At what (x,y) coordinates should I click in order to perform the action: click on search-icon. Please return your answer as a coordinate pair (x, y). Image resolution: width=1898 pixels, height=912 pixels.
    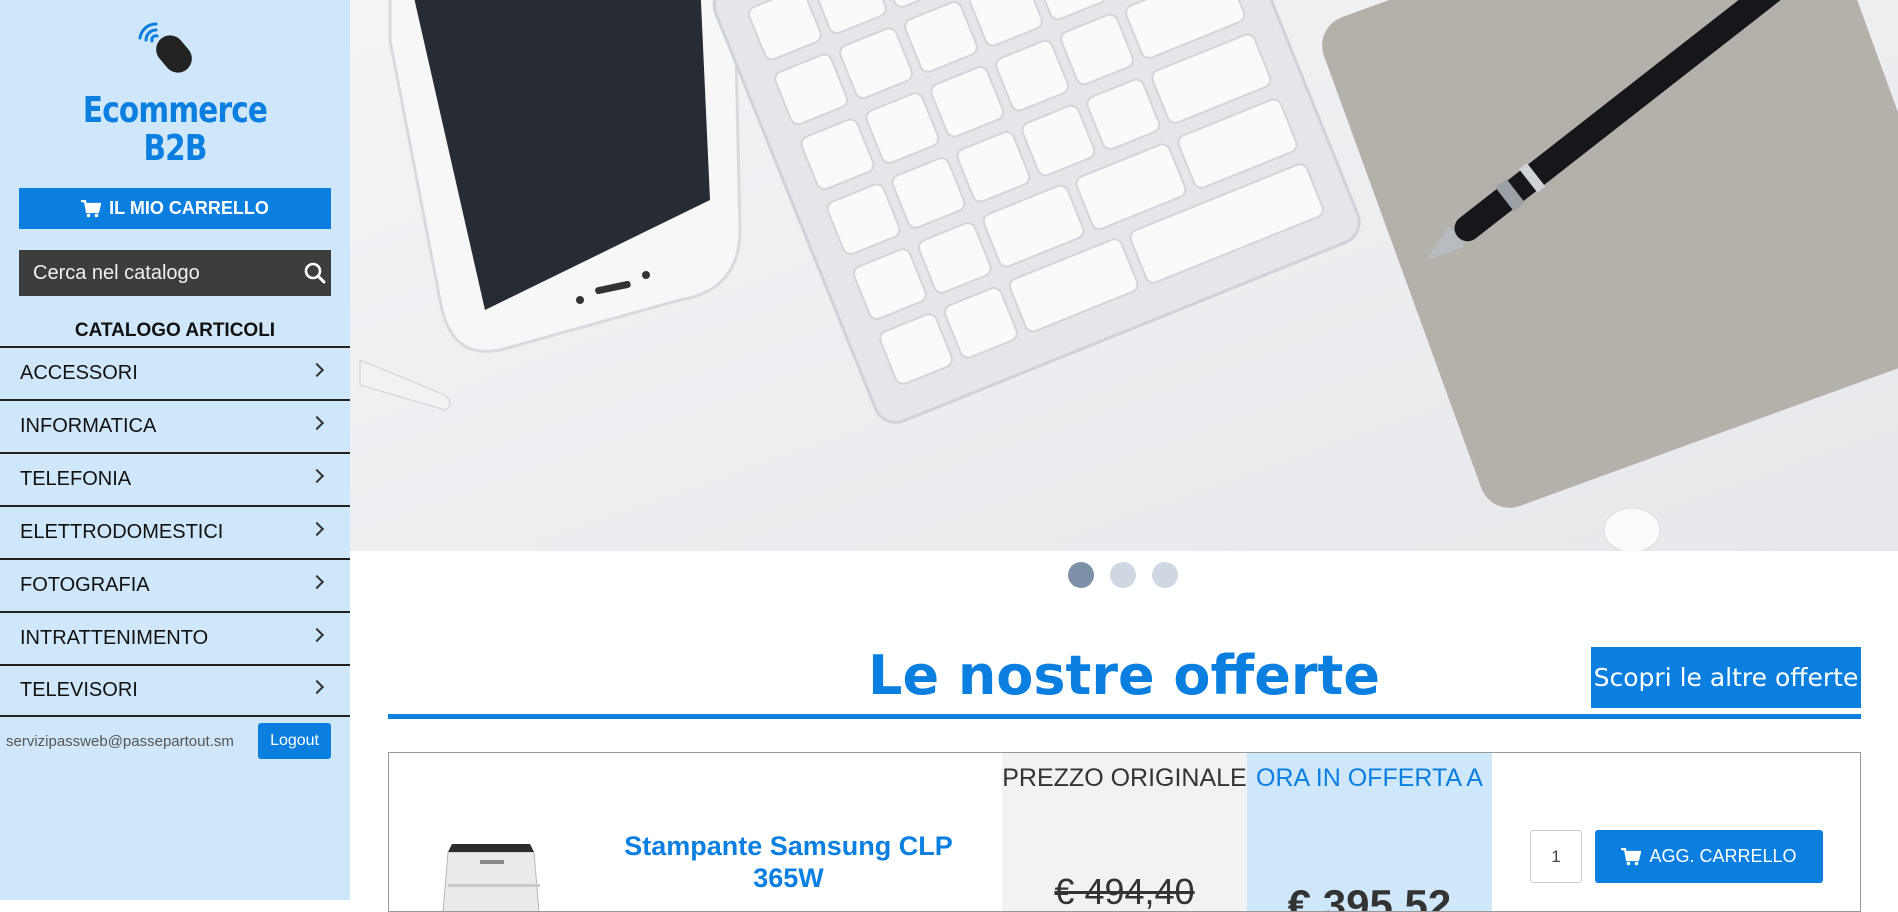
    Looking at the image, I should click on (314, 273).